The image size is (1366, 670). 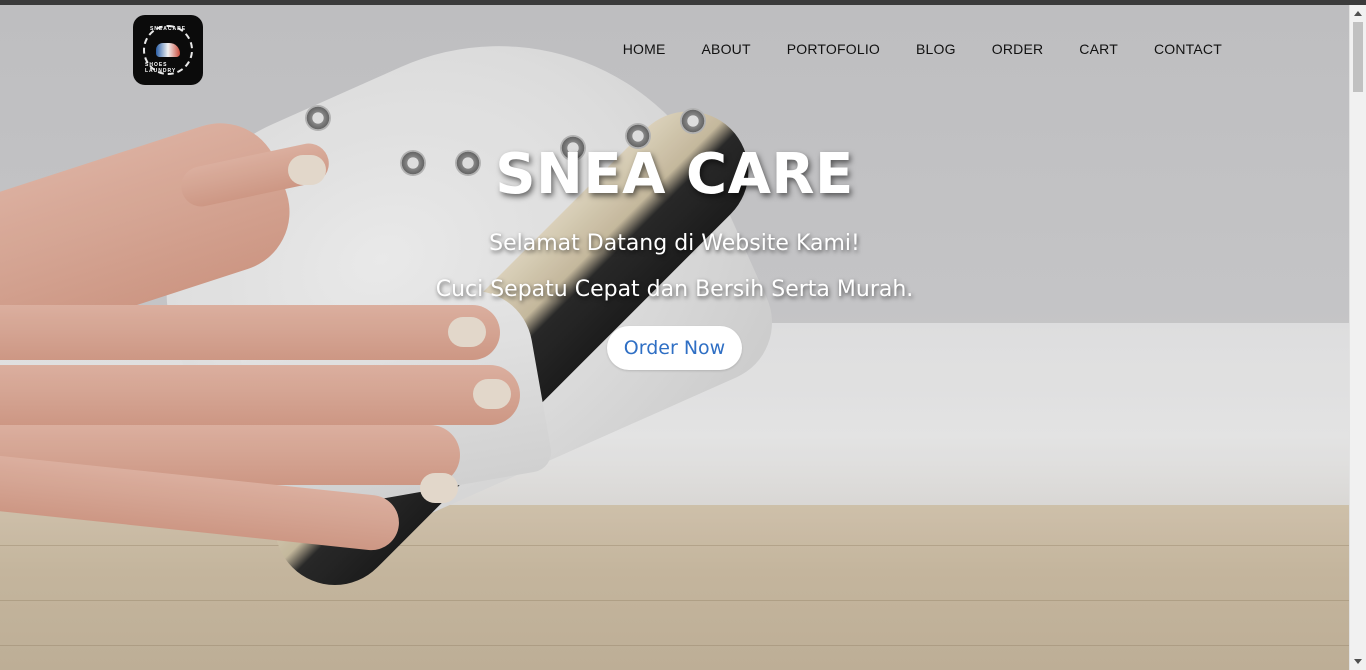 What do you see at coordinates (1358, 13) in the screenshot?
I see `scroll-up-arrow-icon` at bounding box center [1358, 13].